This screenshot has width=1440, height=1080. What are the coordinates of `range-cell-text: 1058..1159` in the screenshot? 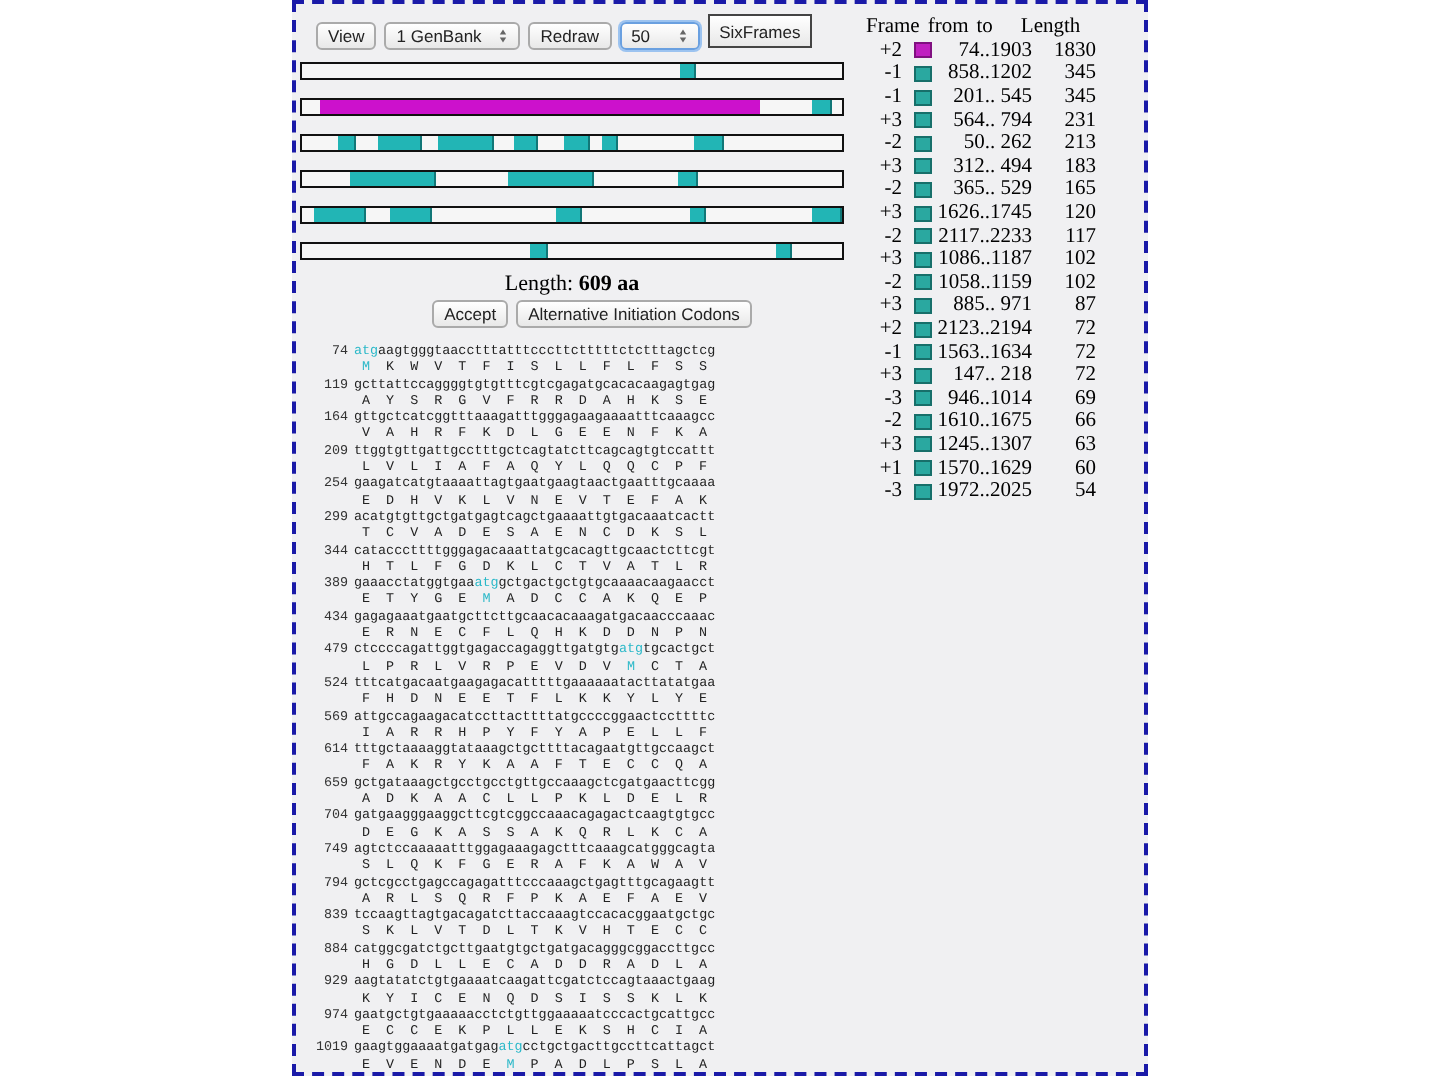 It's located at (984, 282).